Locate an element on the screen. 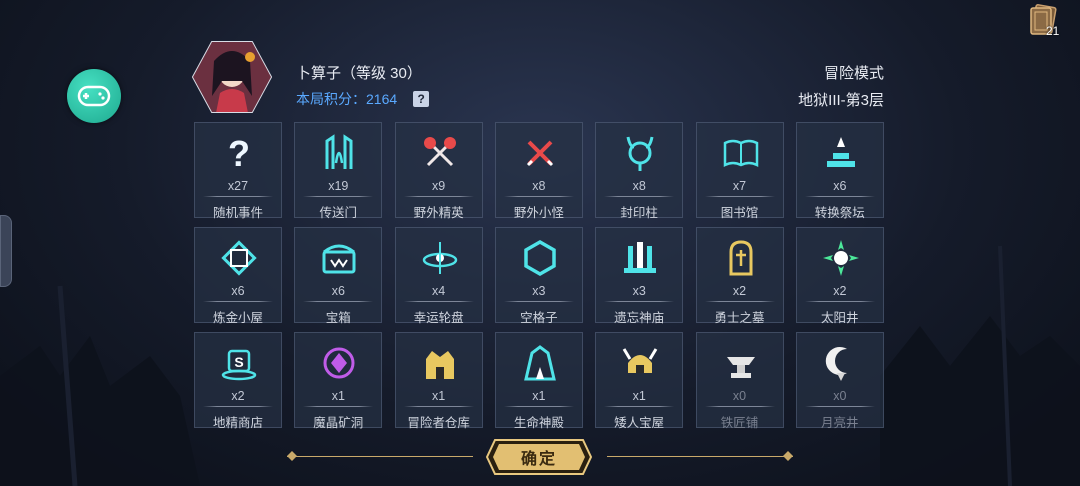 The image size is (1080, 486). wheel-icon is located at coordinates (439, 258).